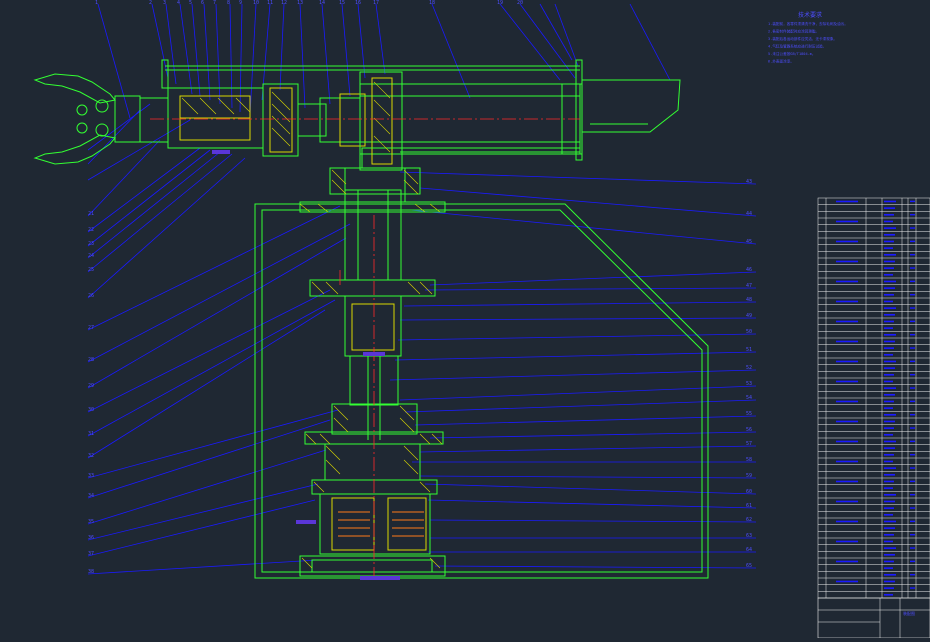 Image resolution: width=930 pixels, height=642 pixels. Describe the element at coordinates (382, 158) in the screenshot. I see `column-head` at that location.